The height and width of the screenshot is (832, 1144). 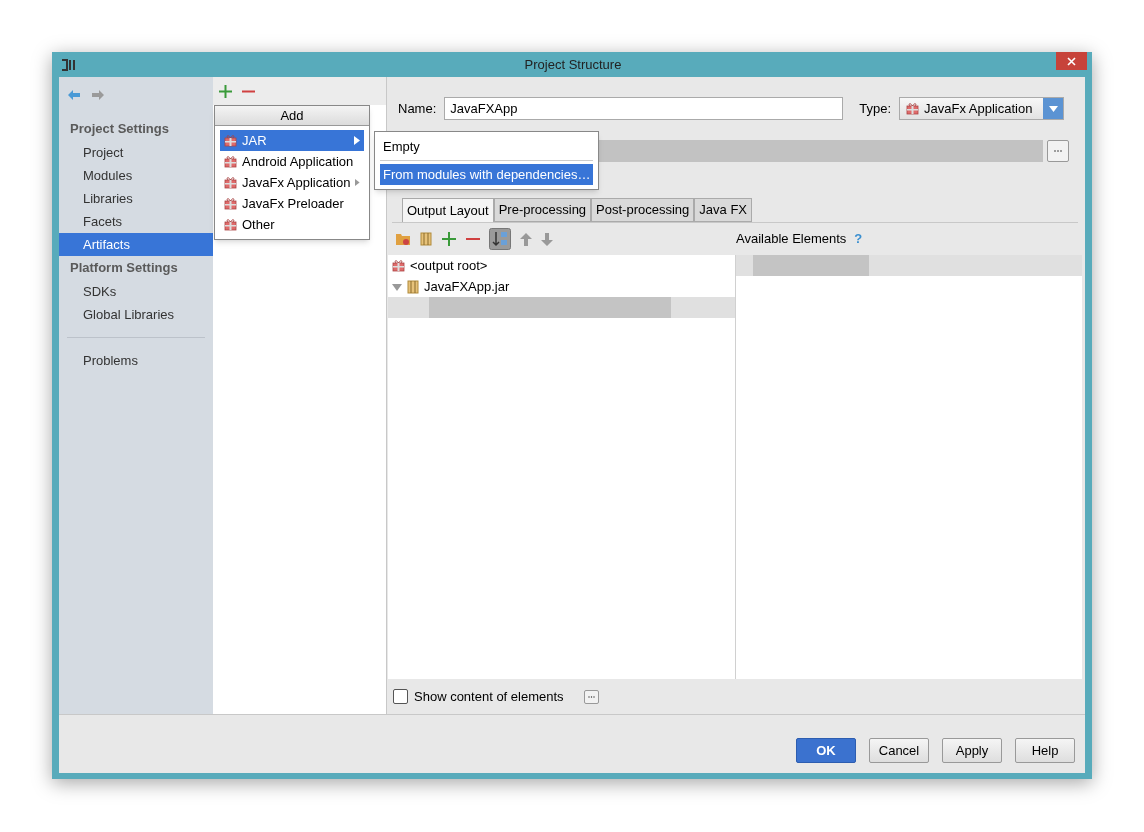 What do you see at coordinates (1045, 750) in the screenshot?
I see `dialog-button: Help` at bounding box center [1045, 750].